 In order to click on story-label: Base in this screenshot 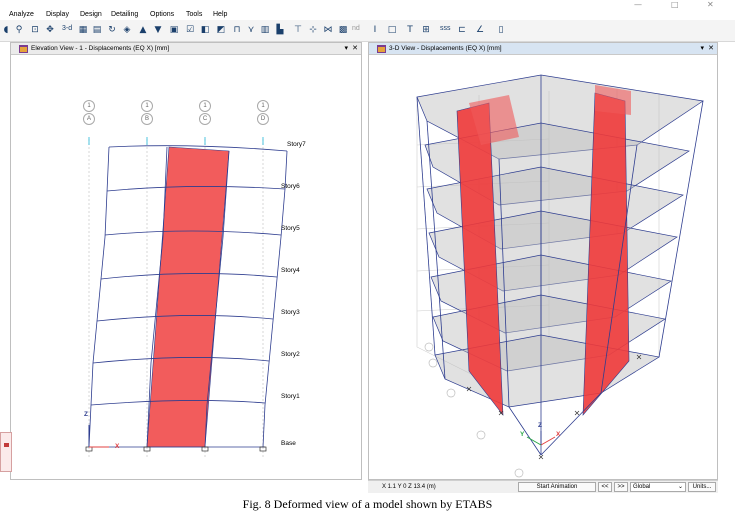, I will do `click(288, 443)`.